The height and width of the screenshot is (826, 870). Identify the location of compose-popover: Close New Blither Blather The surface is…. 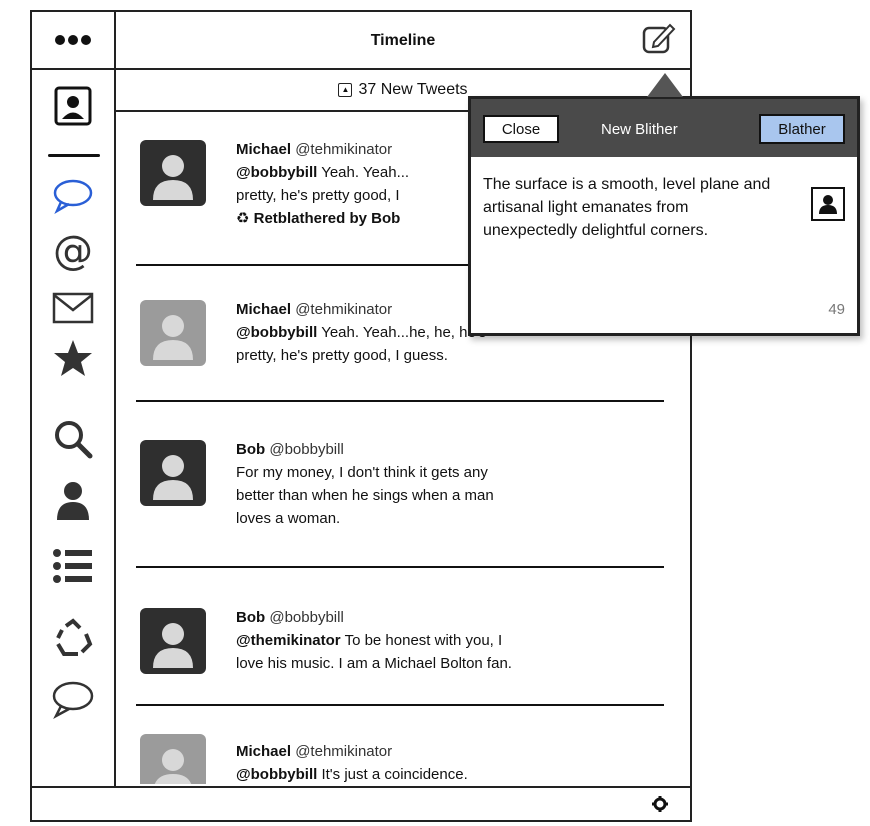
(664, 204).